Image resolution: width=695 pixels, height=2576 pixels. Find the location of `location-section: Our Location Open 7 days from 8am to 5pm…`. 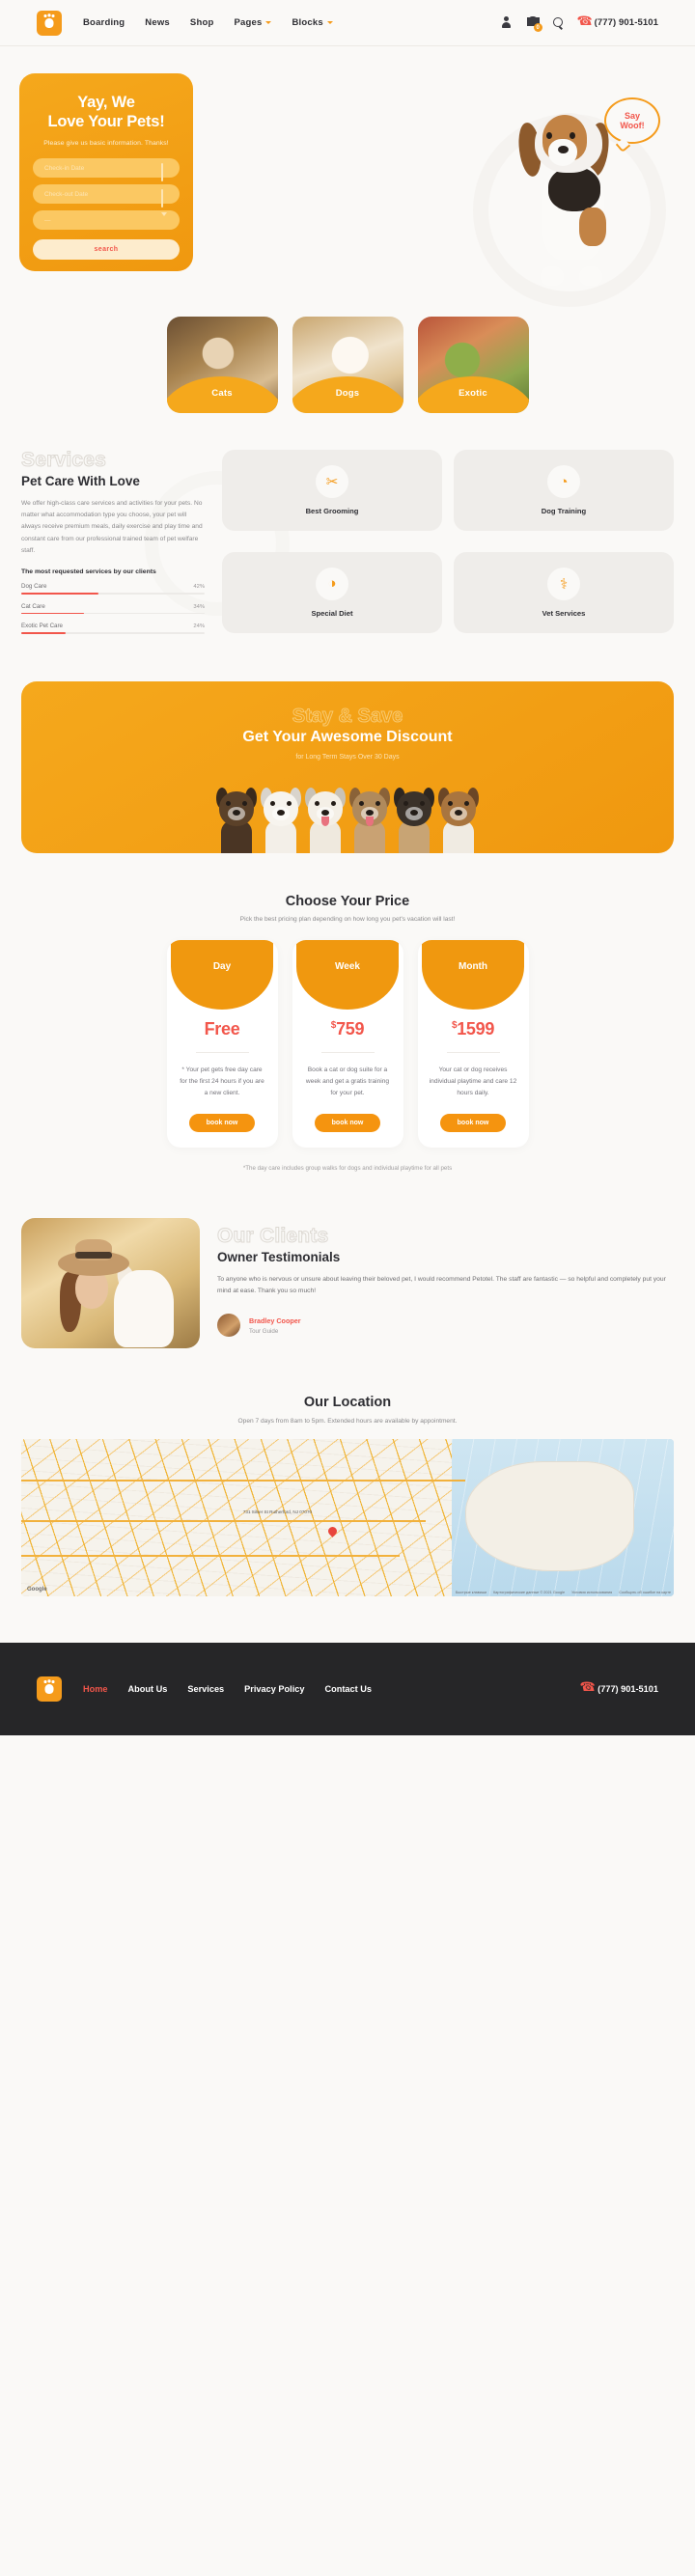

location-section: Our Location Open 7 days from 8am to 5pm… is located at coordinates (347, 1472).